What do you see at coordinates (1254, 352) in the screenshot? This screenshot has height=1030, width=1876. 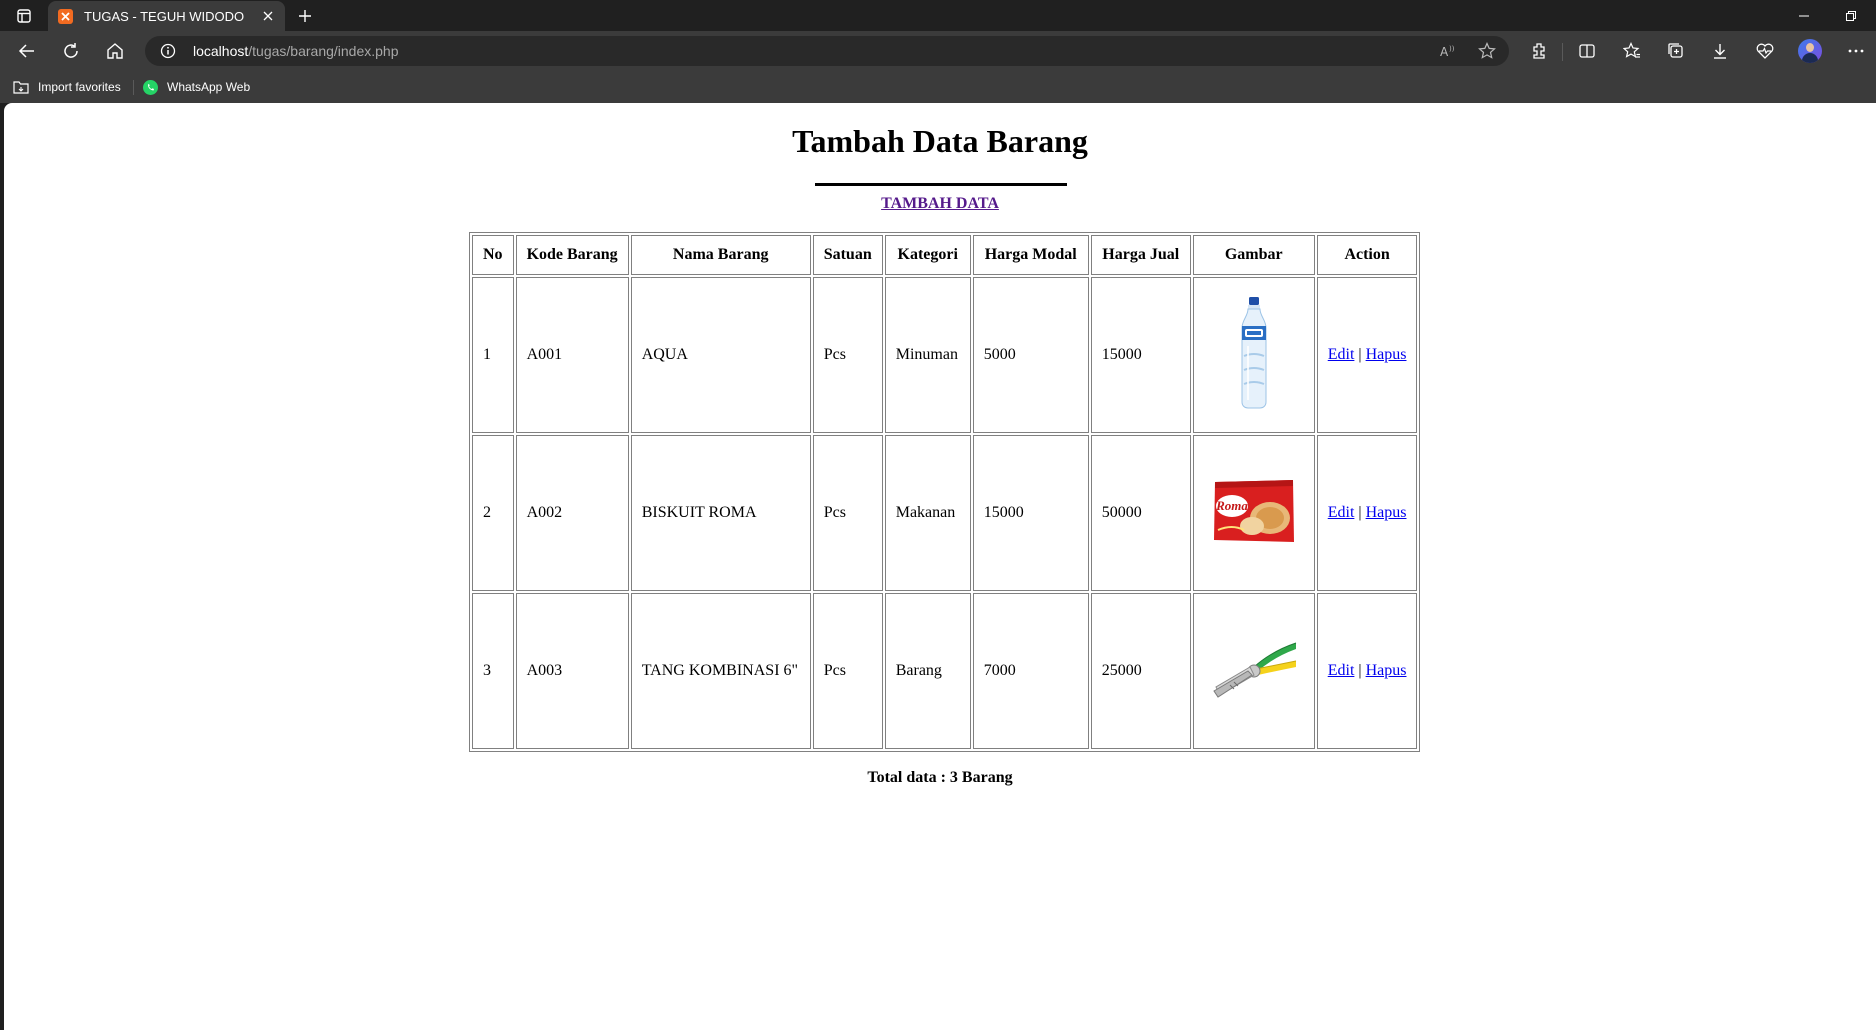 I see `water-bottle-image` at bounding box center [1254, 352].